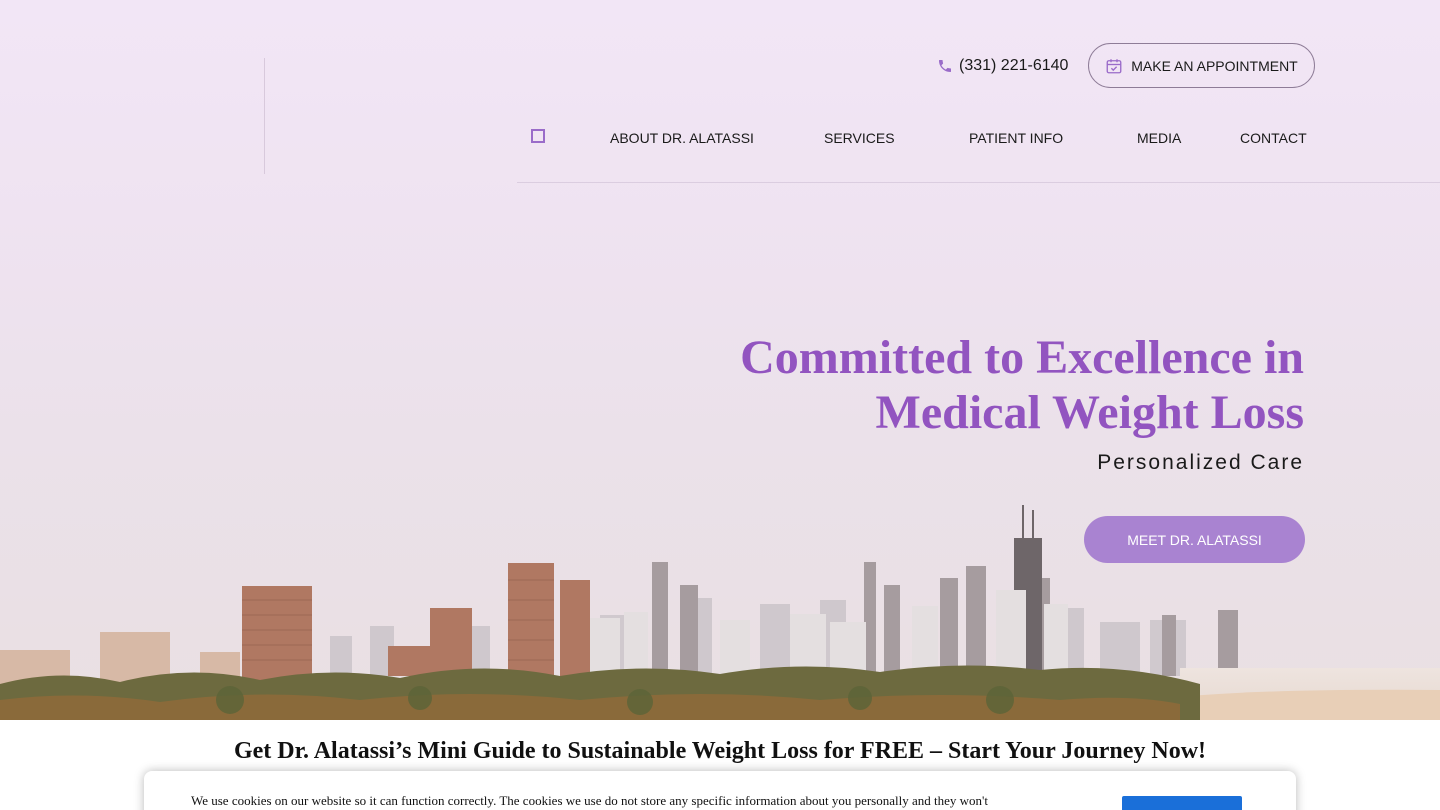 The width and height of the screenshot is (1440, 810). Describe the element at coordinates (1182, 803) in the screenshot. I see `cookie-accept-button` at that location.